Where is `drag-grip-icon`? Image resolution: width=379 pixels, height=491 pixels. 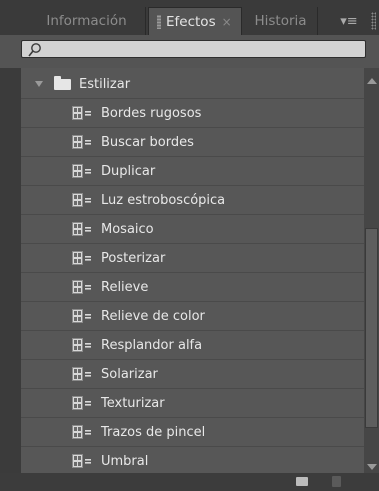 drag-grip-icon is located at coordinates (159, 21).